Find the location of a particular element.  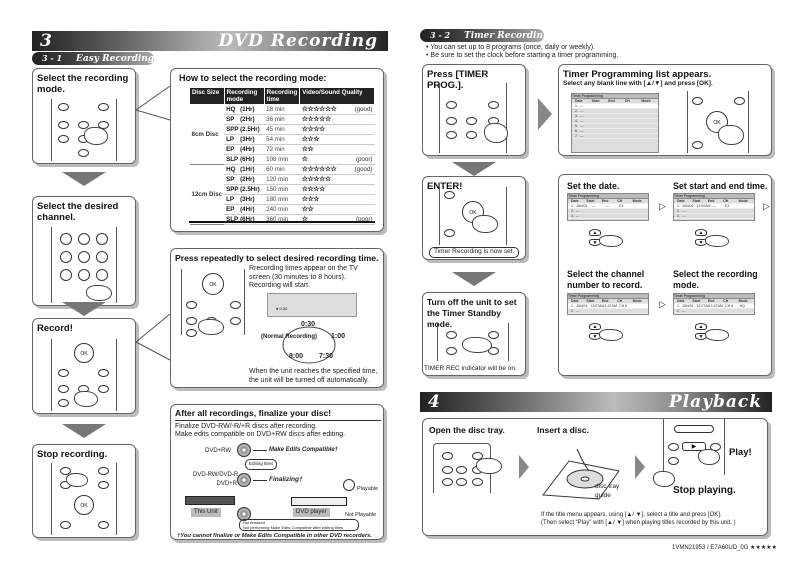

up-button-icon: ▲ is located at coordinates (595, 326).